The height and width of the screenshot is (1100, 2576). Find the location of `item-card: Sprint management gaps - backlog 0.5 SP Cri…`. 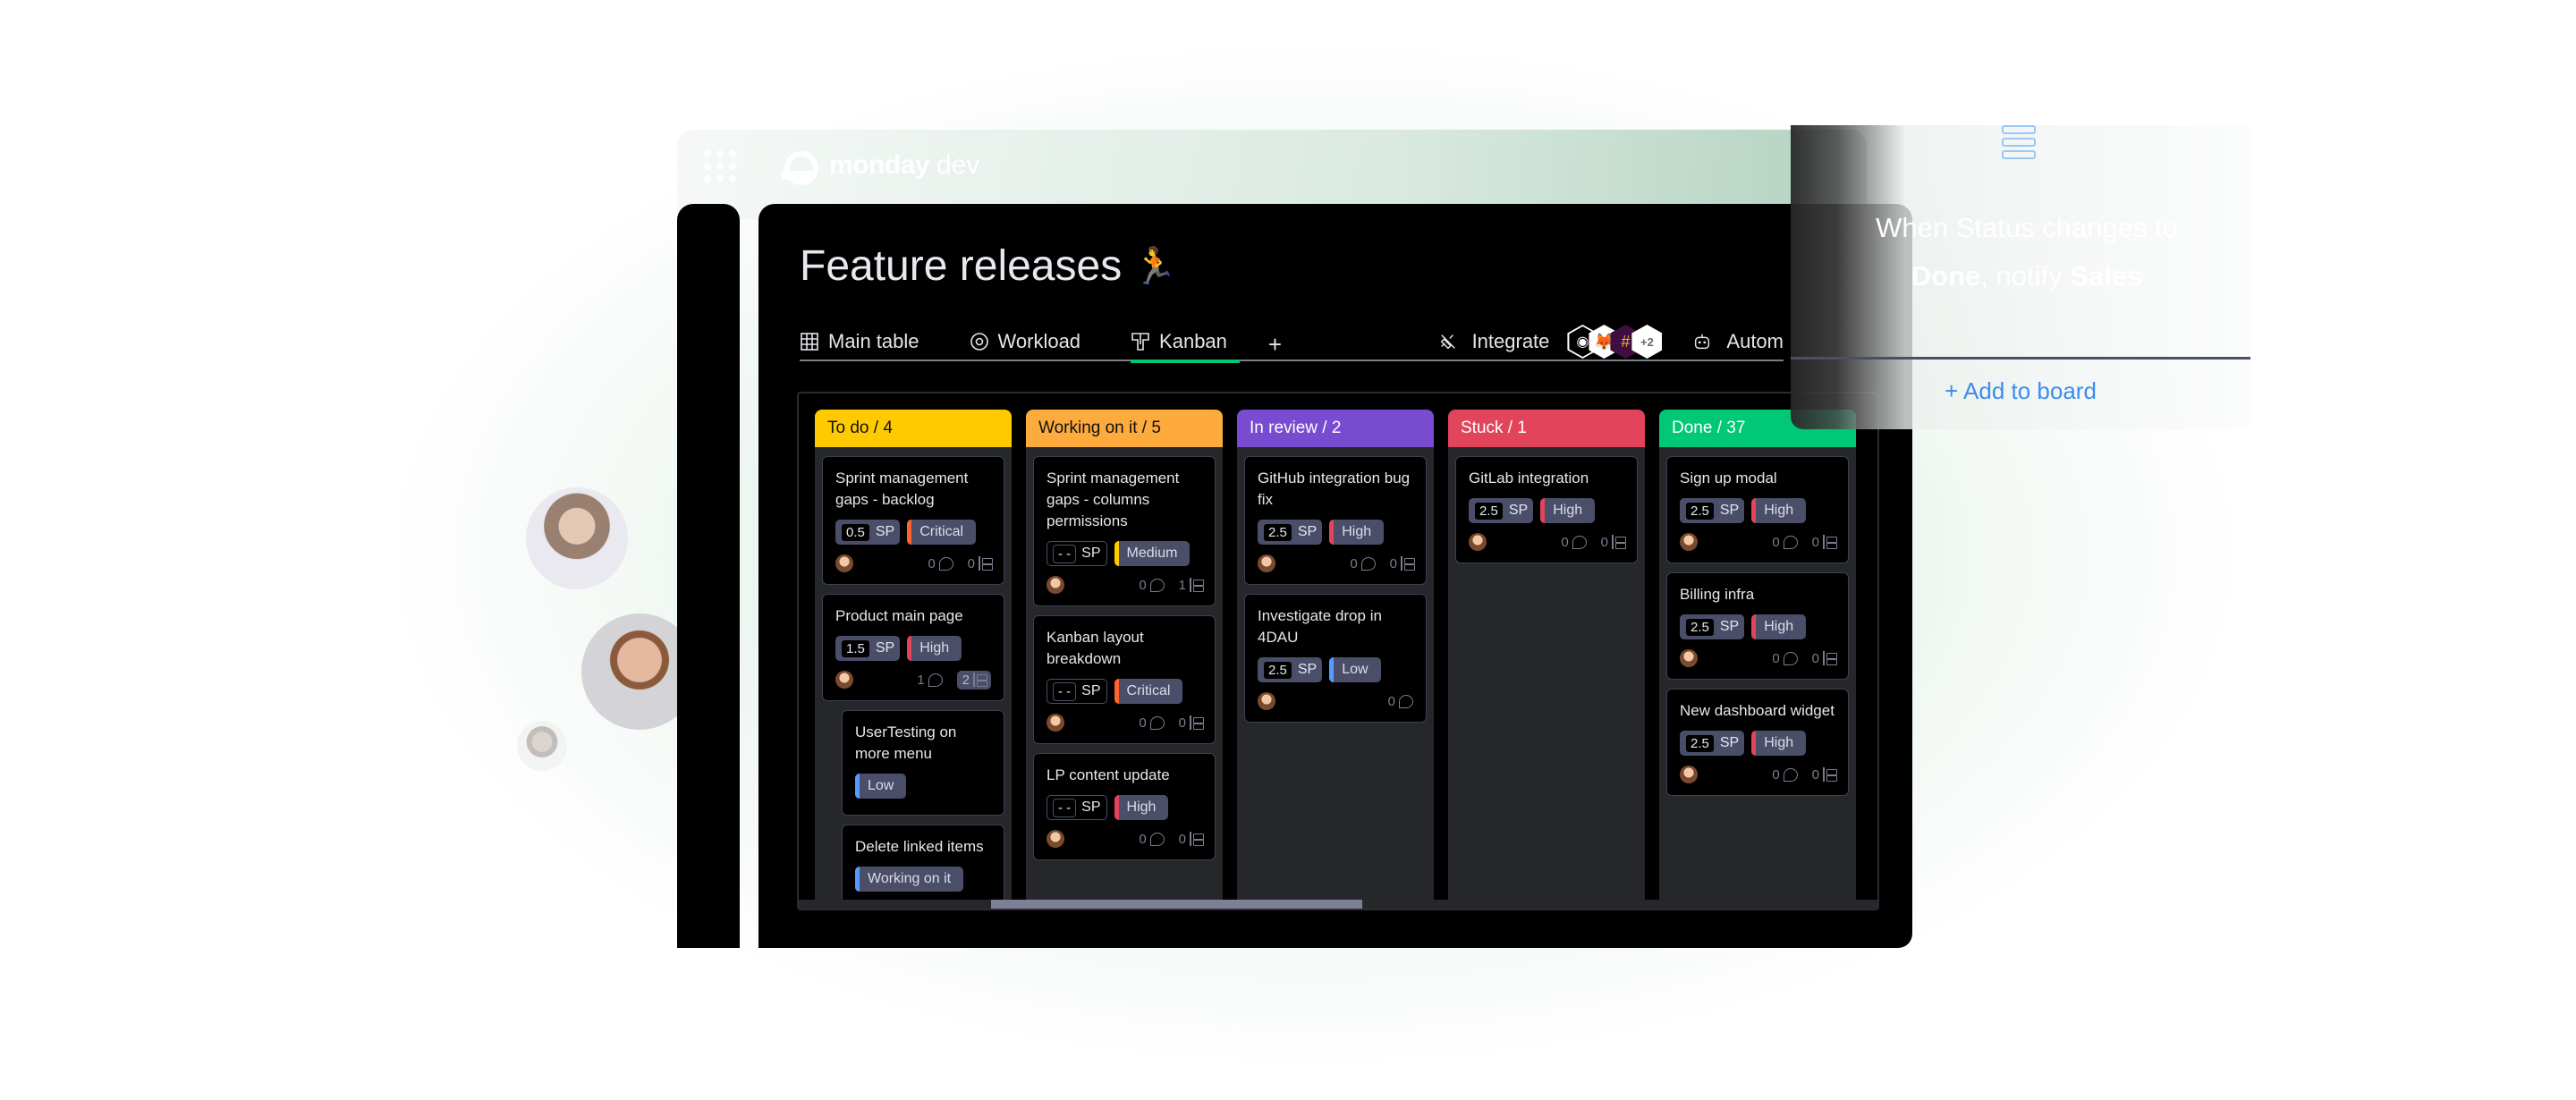

item-card: Sprint management gaps - backlog 0.5 SP Cri… is located at coordinates (913, 520).